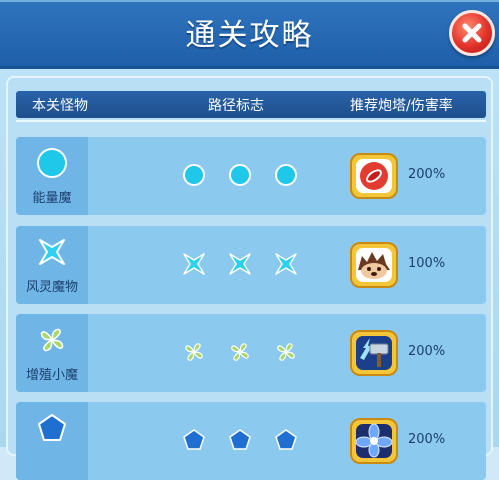 The height and width of the screenshot is (480, 499). Describe the element at coordinates (374, 353) in the screenshot. I see `thunder-hammer-tower-icon` at that location.